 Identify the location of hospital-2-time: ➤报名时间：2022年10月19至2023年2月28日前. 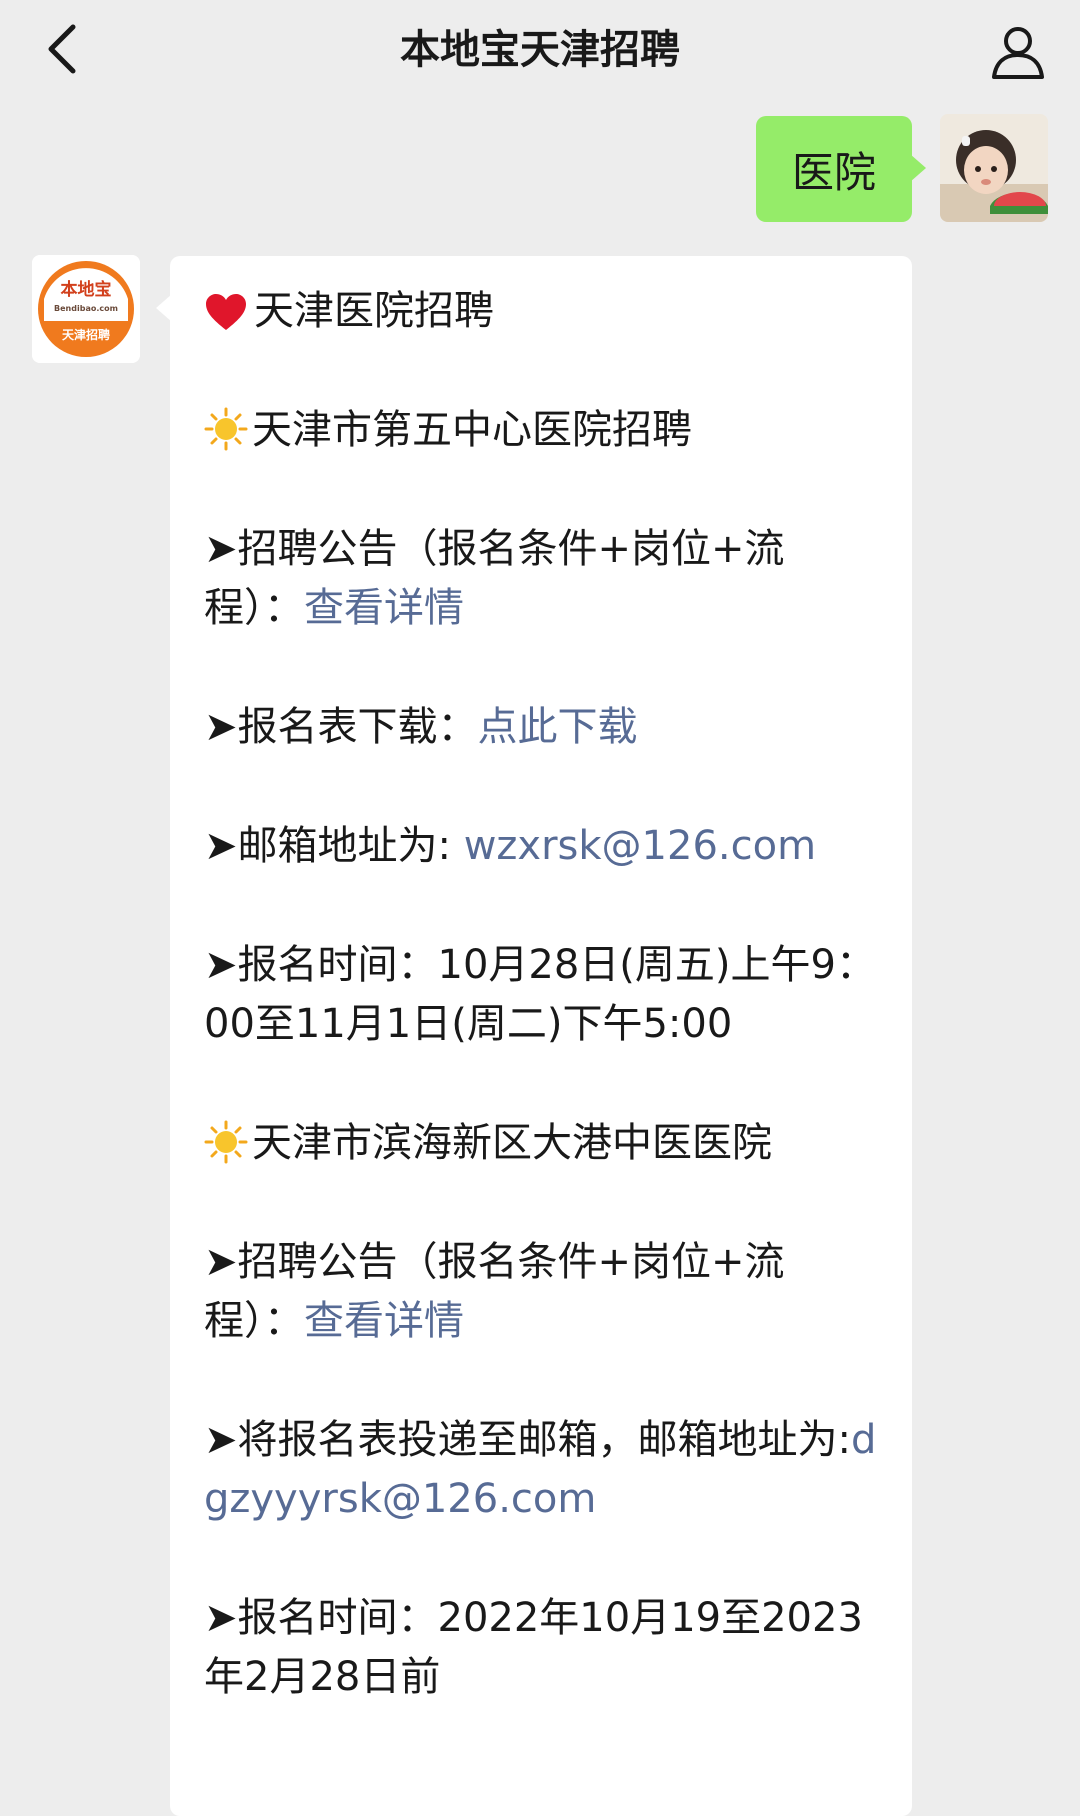
(543, 1648).